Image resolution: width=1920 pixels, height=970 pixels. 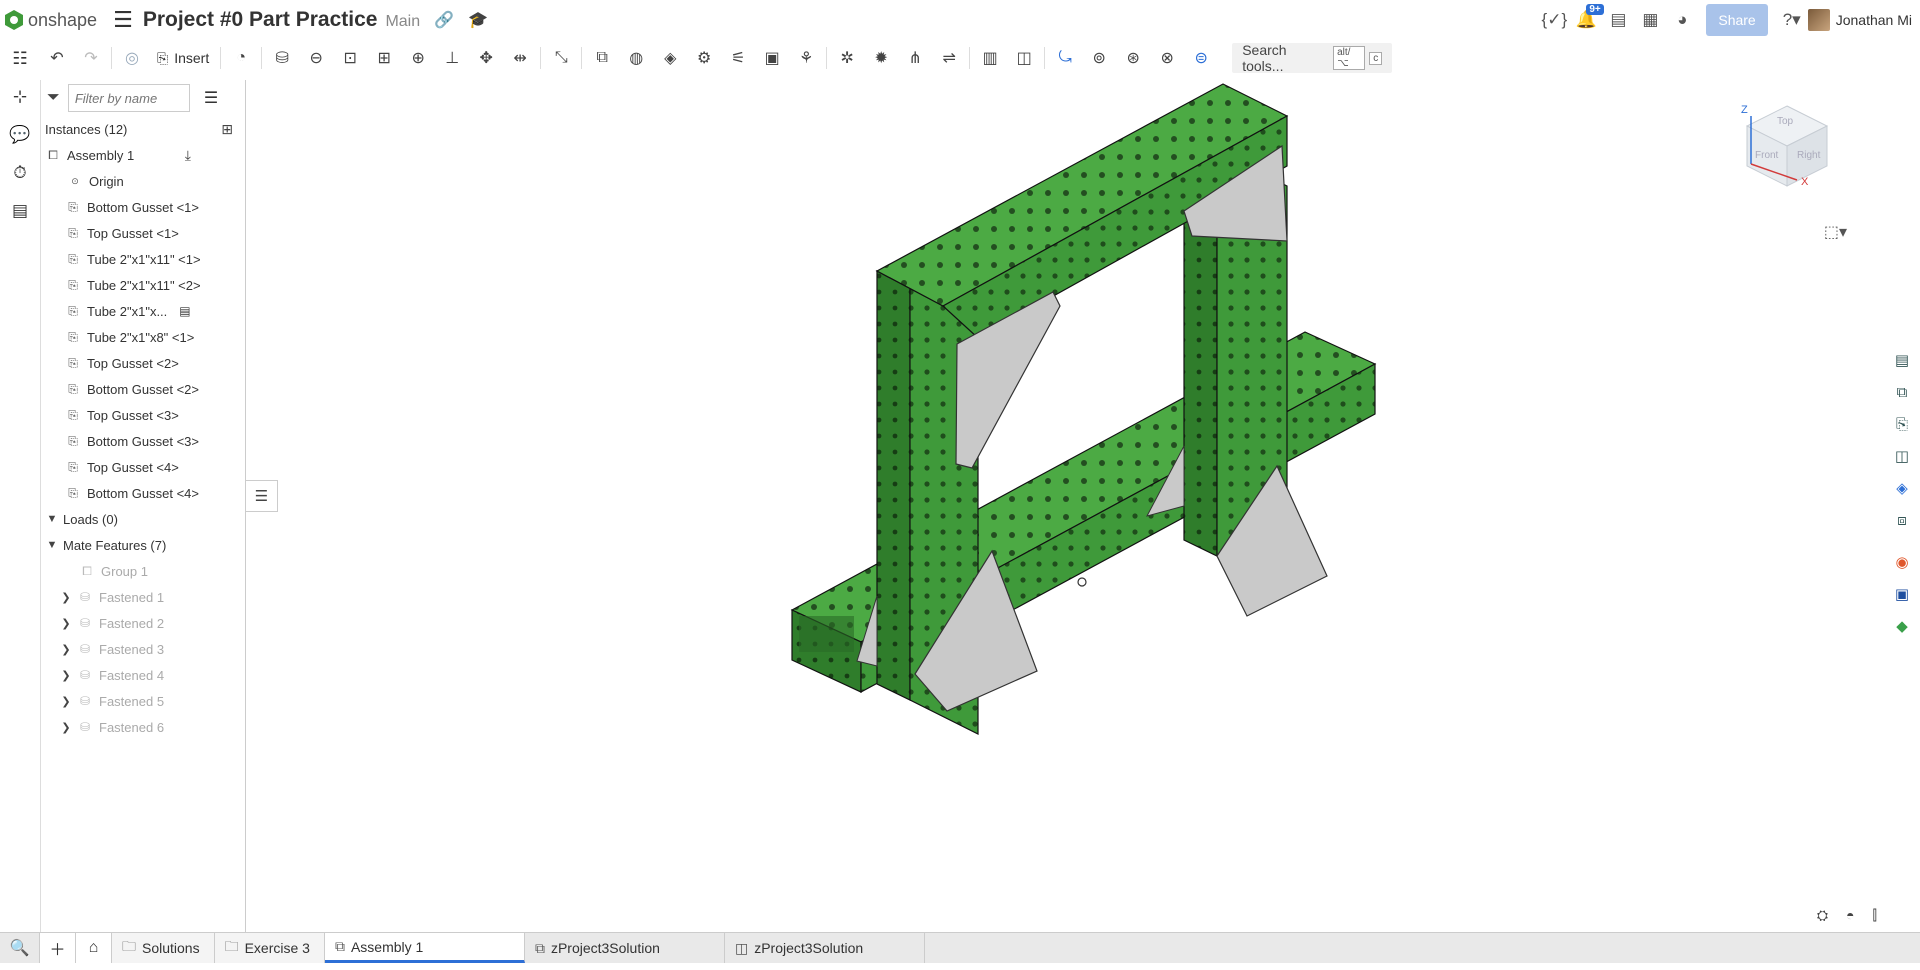 I want to click on list-item: ⎘ Tube 2"x1"x8" <1>, so click(x=143, y=337).